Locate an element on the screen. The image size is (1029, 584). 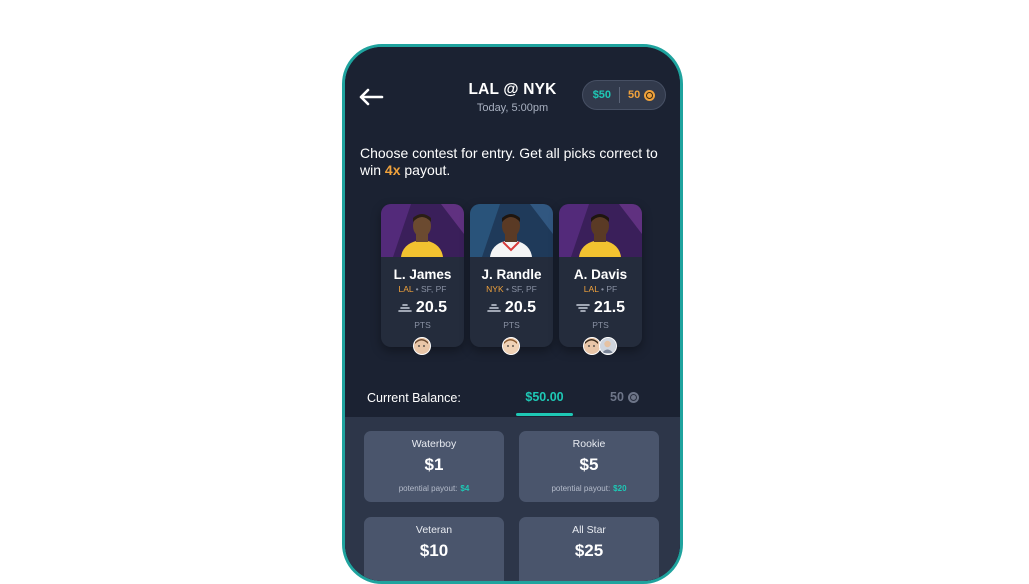
player-name: L. James is located at coordinates (422, 274).